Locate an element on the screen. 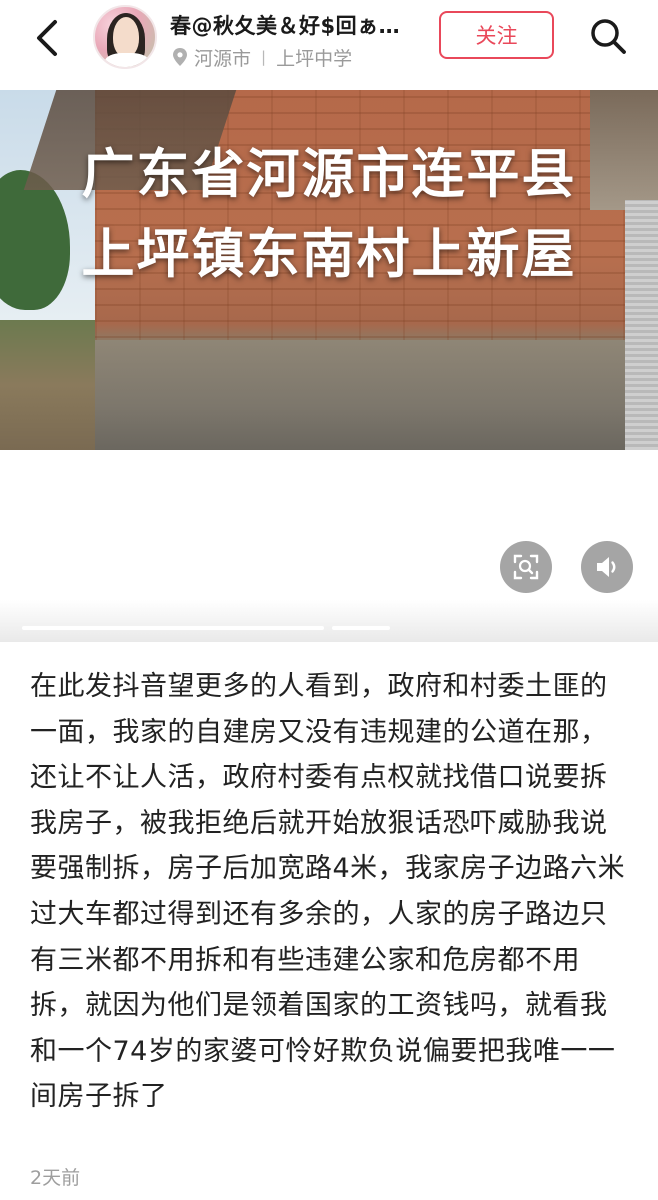 The width and height of the screenshot is (658, 1200). volume-button is located at coordinates (607, 567).